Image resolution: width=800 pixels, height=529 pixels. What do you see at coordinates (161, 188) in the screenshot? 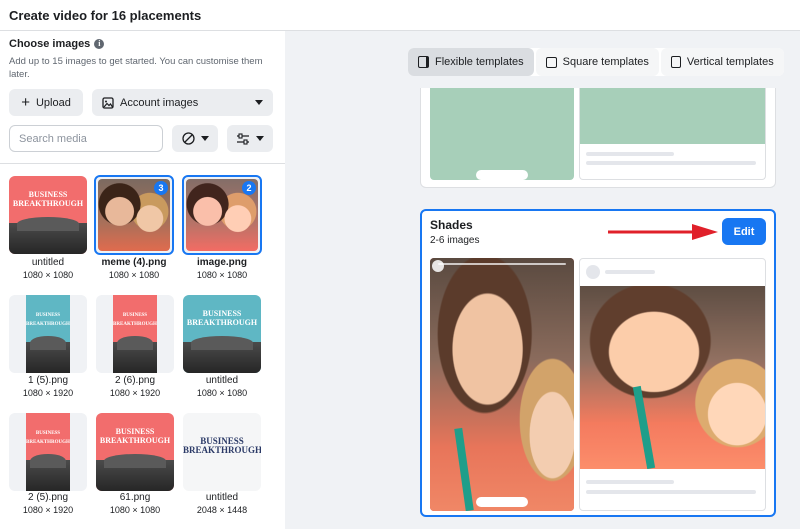
I see `selection-badge: 3` at bounding box center [161, 188].